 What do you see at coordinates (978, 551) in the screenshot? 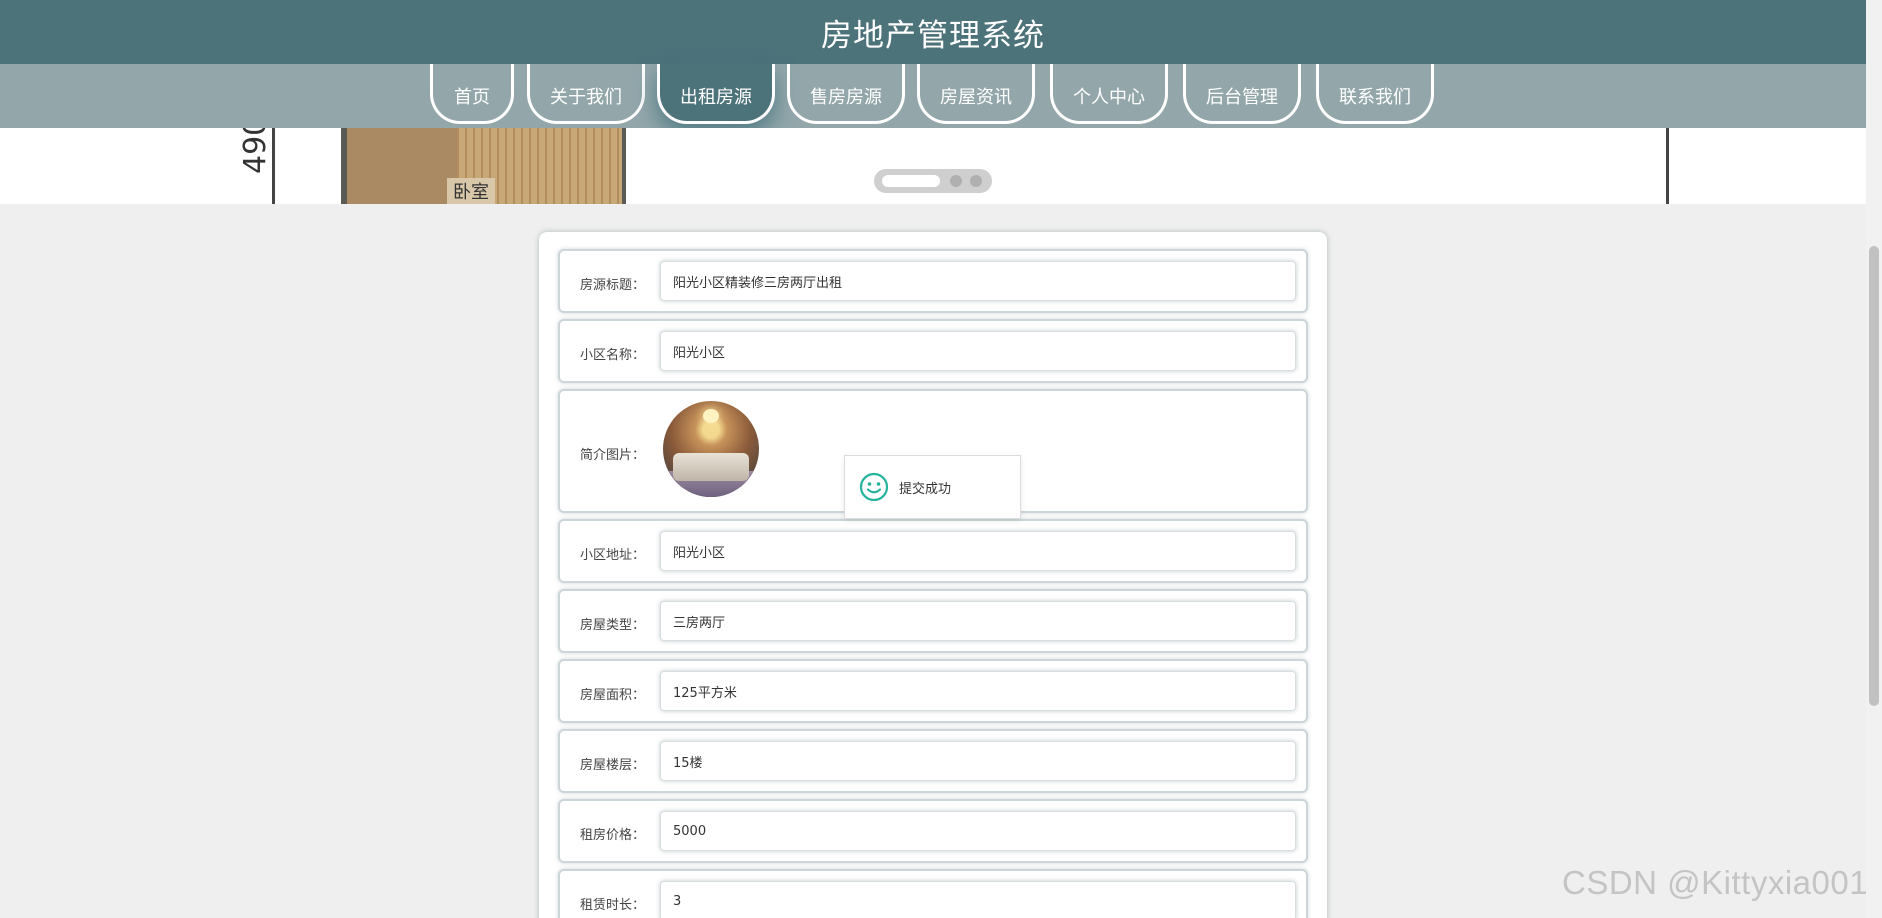
I see `address-input: 阳光小区` at bounding box center [978, 551].